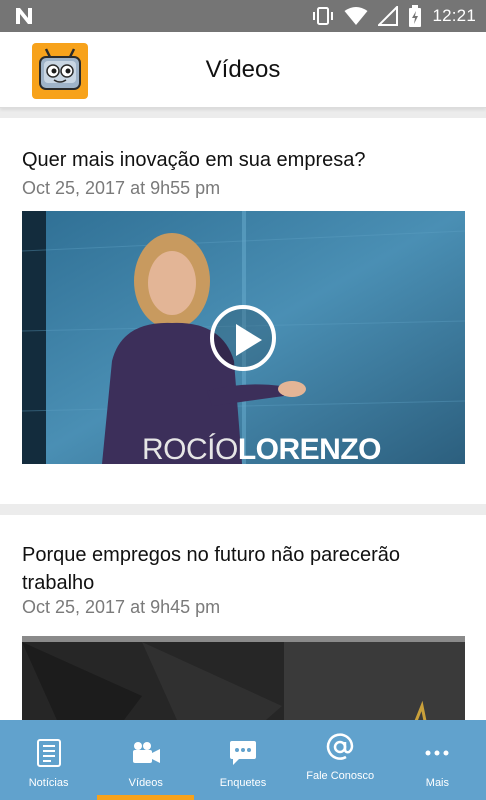  I want to click on status-bar: 12:21, so click(243, 16).